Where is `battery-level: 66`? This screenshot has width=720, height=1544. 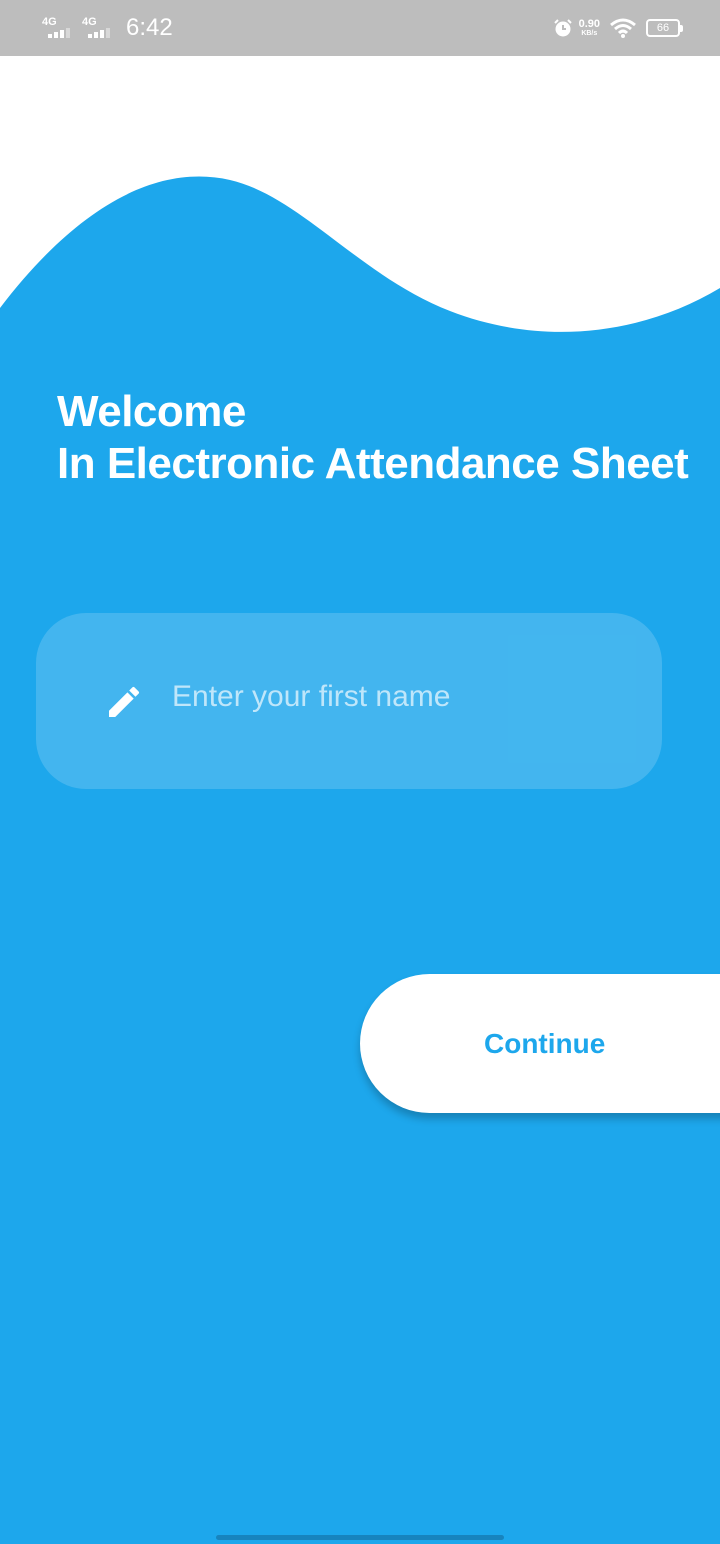 battery-level: 66 is located at coordinates (663, 28).